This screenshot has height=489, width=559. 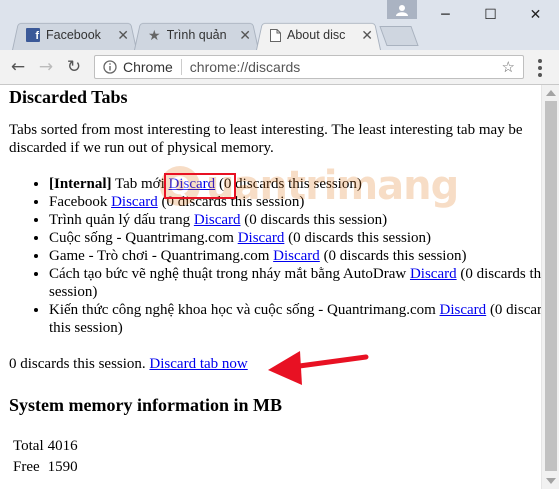 What do you see at coordinates (121, 220) in the screenshot?
I see `tab-title: Trình quản lý dấu trang` at bounding box center [121, 220].